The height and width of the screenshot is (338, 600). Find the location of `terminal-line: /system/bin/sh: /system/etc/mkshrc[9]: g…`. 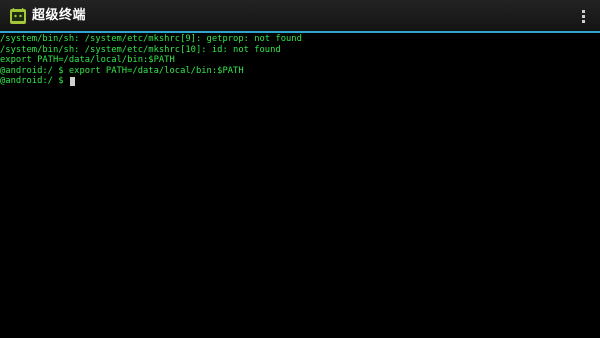

terminal-line: /system/bin/sh: /system/etc/mkshrc[9]: g… is located at coordinates (151, 39).